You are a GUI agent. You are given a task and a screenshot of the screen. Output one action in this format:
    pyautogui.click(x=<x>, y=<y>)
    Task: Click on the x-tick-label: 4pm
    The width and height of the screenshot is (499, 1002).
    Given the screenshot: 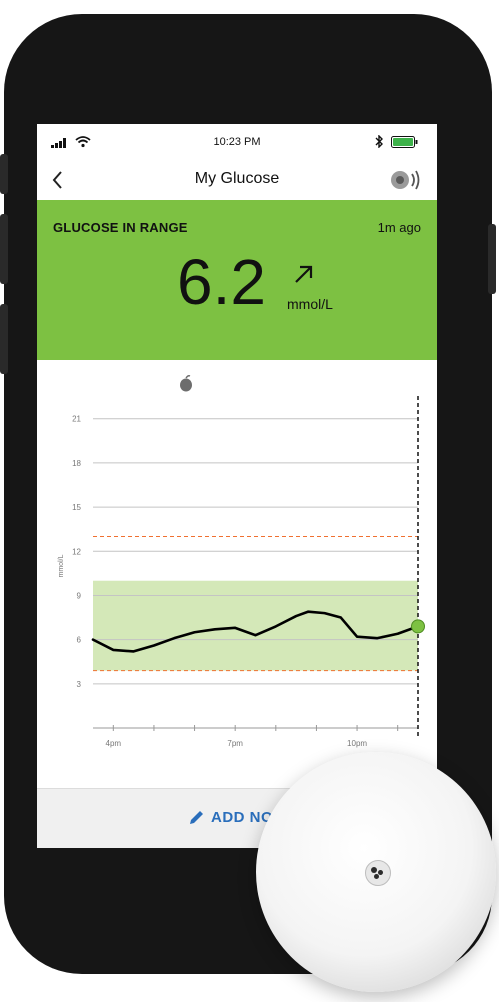 What is the action you would take?
    pyautogui.click(x=114, y=743)
    